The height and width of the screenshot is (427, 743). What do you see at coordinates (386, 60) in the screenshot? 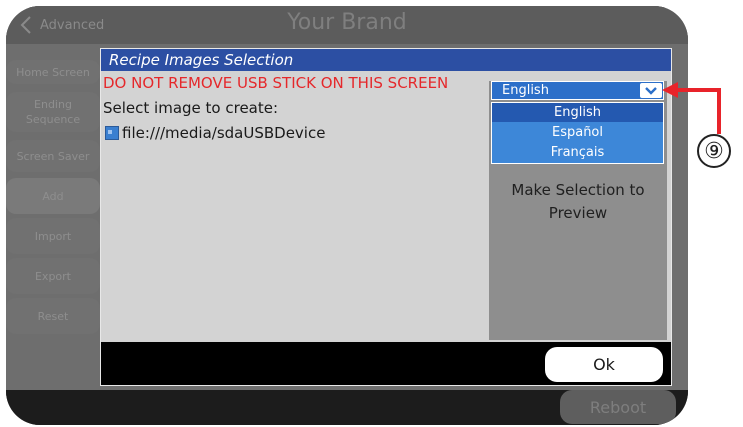
I see `dialog-title: Recipe Images Selection` at bounding box center [386, 60].